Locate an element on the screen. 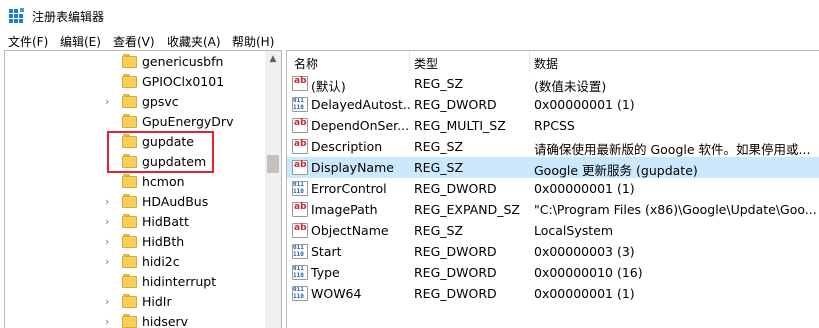  tree-item: › HDAudBus is located at coordinates (136, 202).